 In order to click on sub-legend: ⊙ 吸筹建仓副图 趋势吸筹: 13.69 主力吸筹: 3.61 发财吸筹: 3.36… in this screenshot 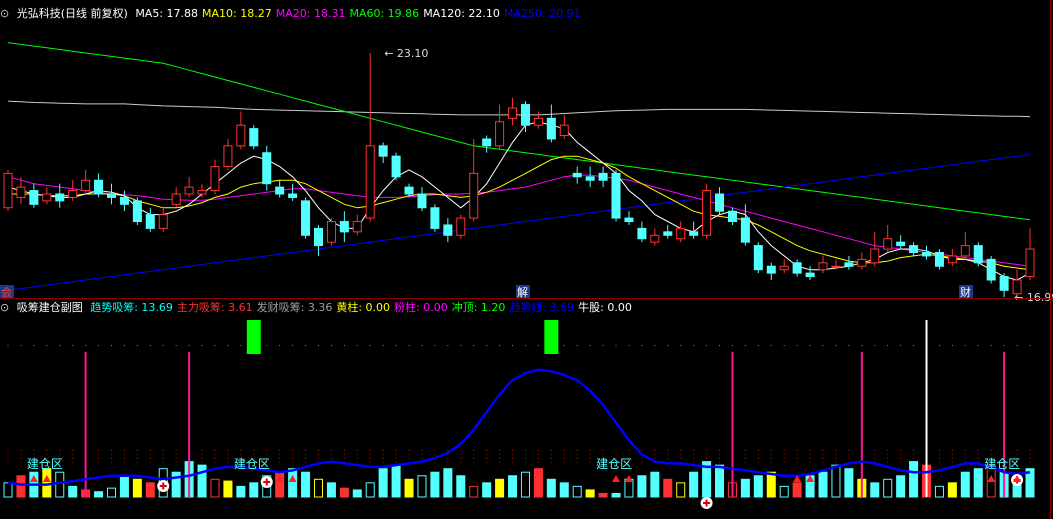, I will do `click(320, 308)`.